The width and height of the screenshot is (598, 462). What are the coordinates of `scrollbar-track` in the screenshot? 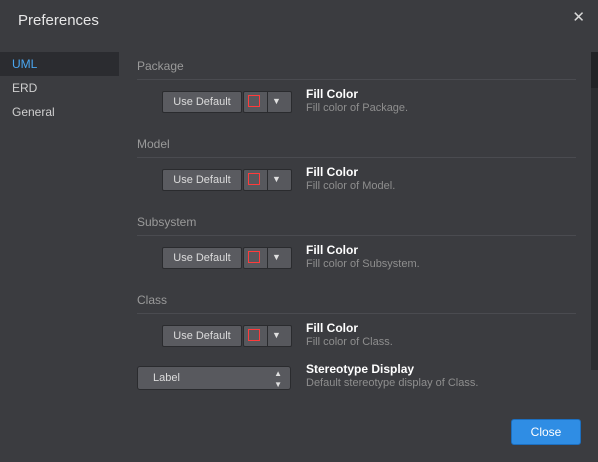 It's located at (594, 211).